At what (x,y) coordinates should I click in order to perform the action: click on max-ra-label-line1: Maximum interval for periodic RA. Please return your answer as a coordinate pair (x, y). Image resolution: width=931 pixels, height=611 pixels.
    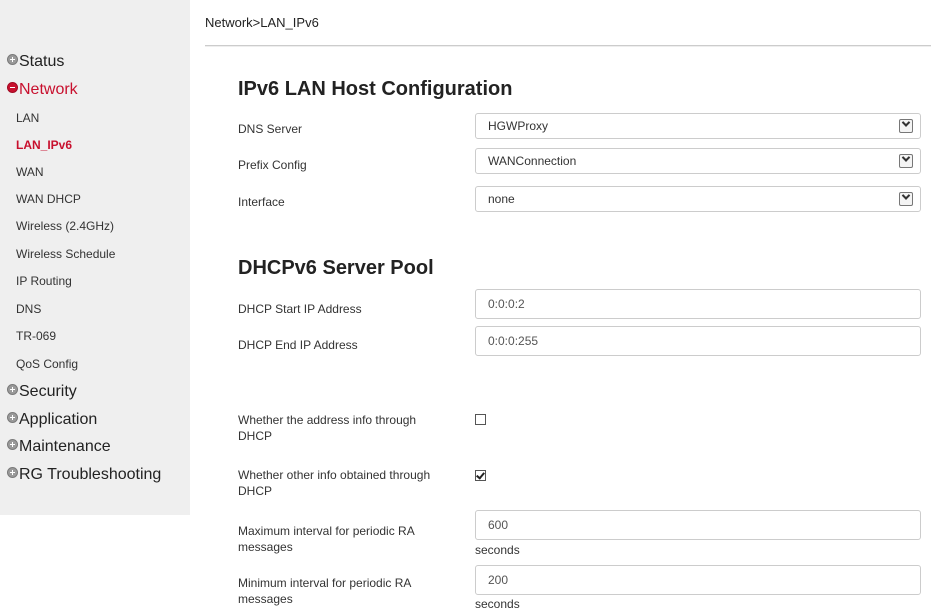
    Looking at the image, I should click on (326, 531).